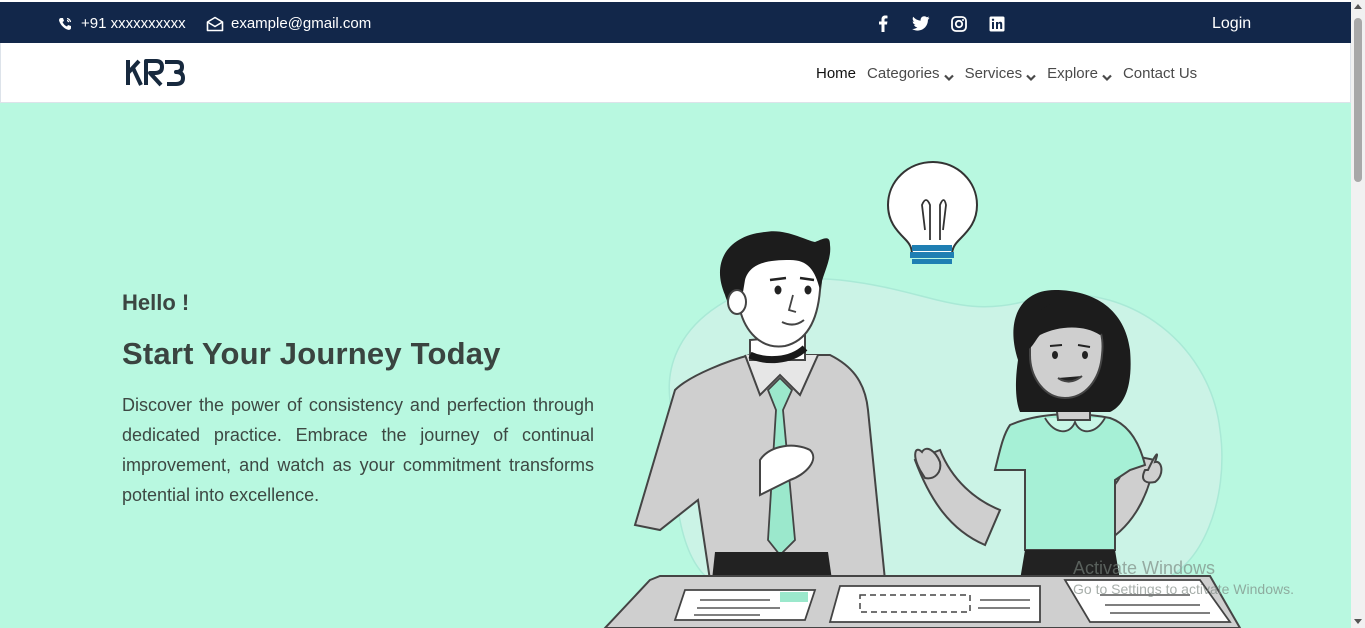  What do you see at coordinates (903, 73) in the screenshot?
I see `nav-categories-label: Categories` at bounding box center [903, 73].